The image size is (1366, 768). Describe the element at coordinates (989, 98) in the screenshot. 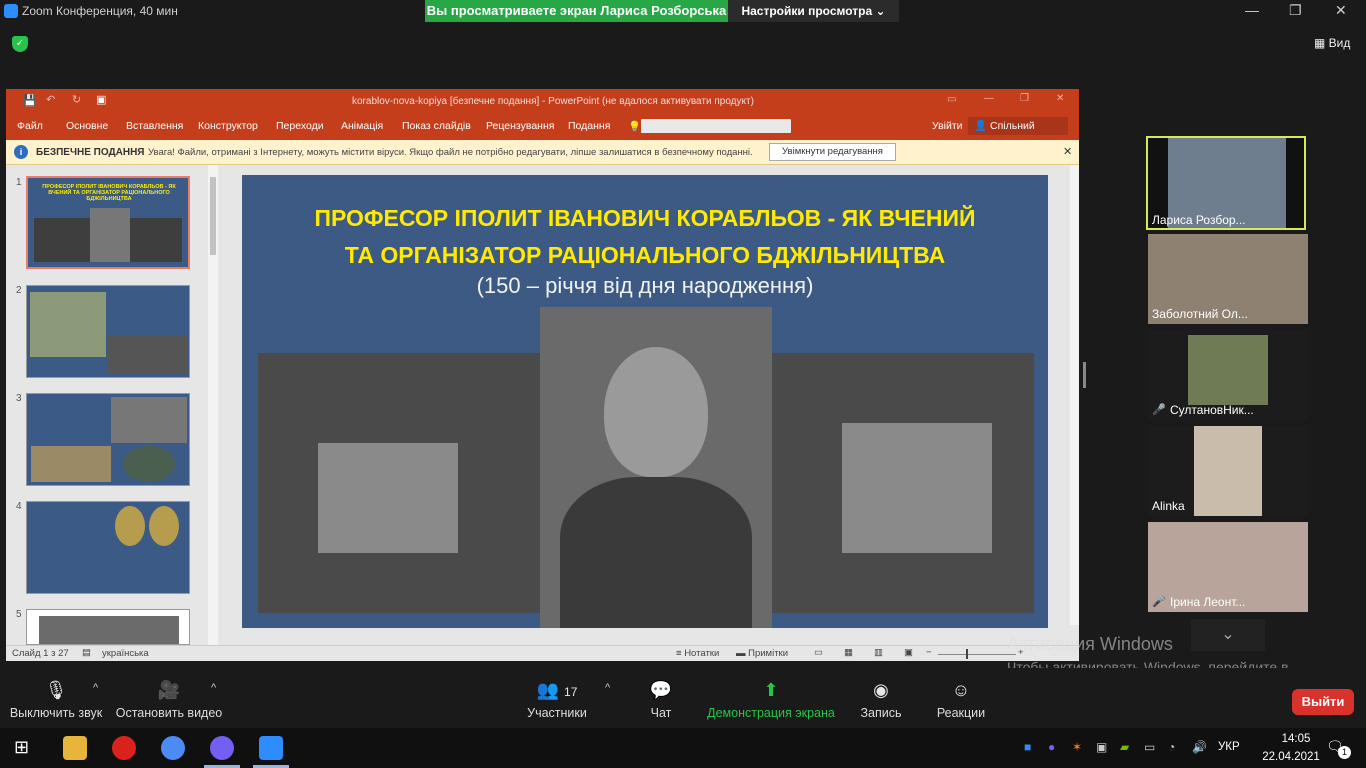

I see `ppt-minimize-icon: —` at that location.